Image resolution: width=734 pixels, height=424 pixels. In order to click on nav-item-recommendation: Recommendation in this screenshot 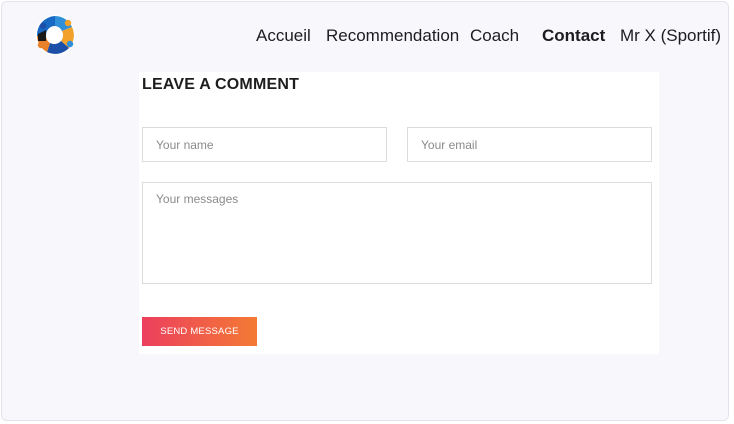, I will do `click(392, 36)`.